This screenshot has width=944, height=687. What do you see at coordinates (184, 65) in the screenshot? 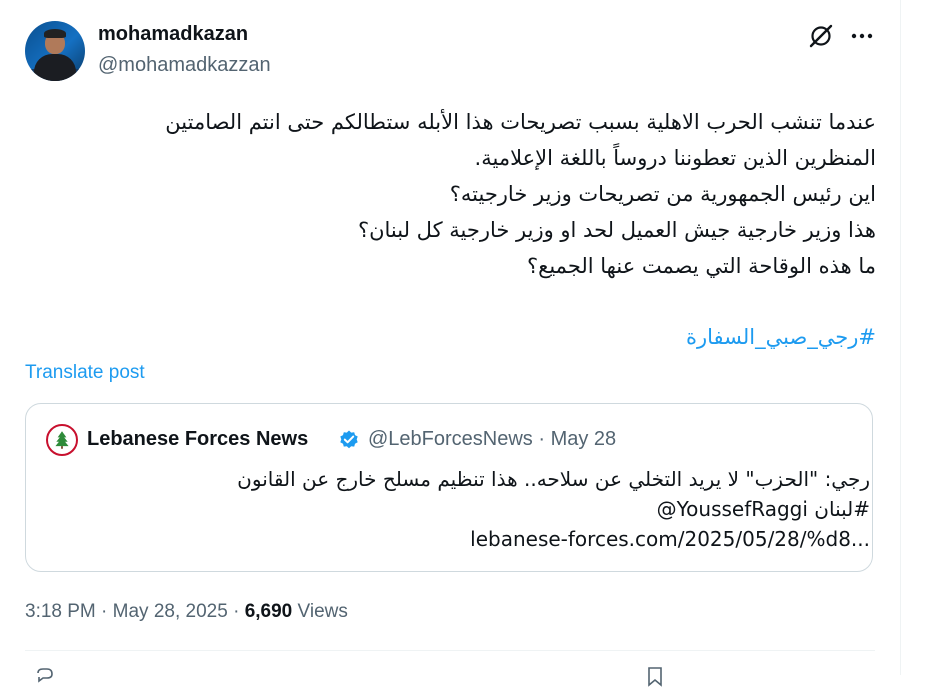
I see `author-handle: @mohamadkazzan` at bounding box center [184, 65].